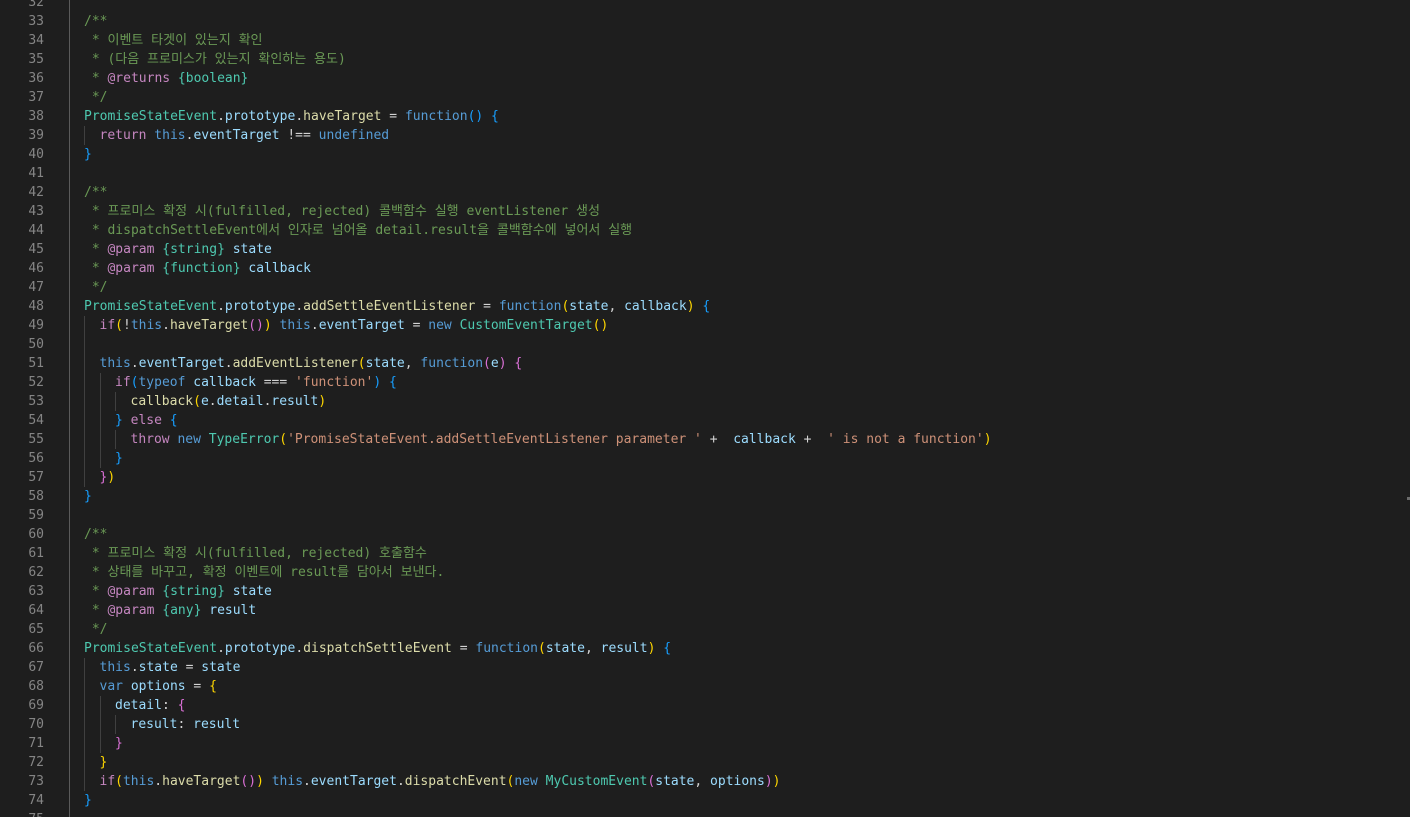  What do you see at coordinates (452, 363) in the screenshot?
I see `code-token: function` at bounding box center [452, 363].